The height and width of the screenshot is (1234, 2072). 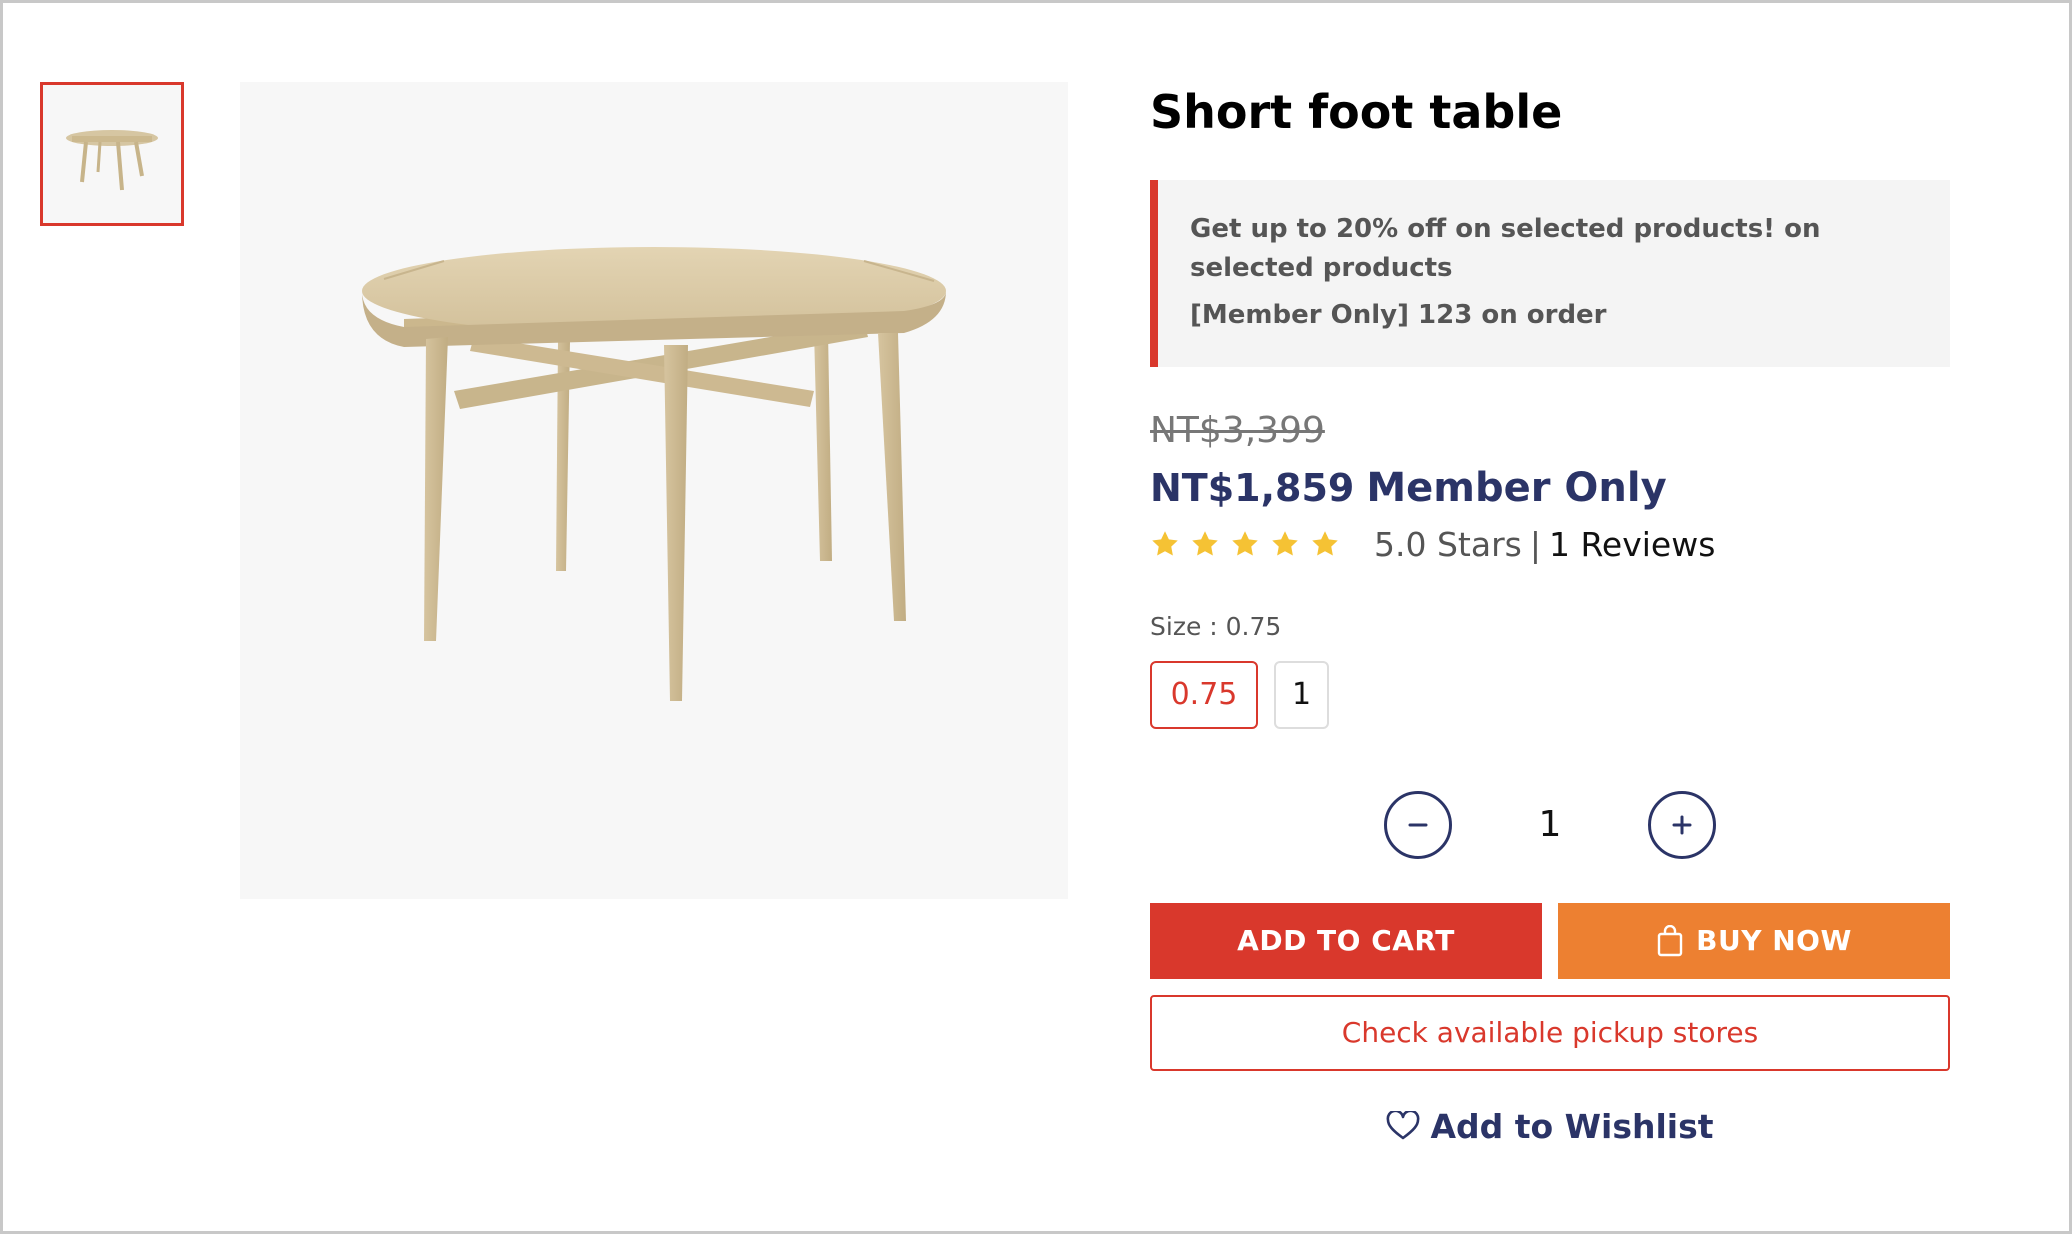 I want to click on add-to-cart-button: ADD TO CART, so click(x=1346, y=940).